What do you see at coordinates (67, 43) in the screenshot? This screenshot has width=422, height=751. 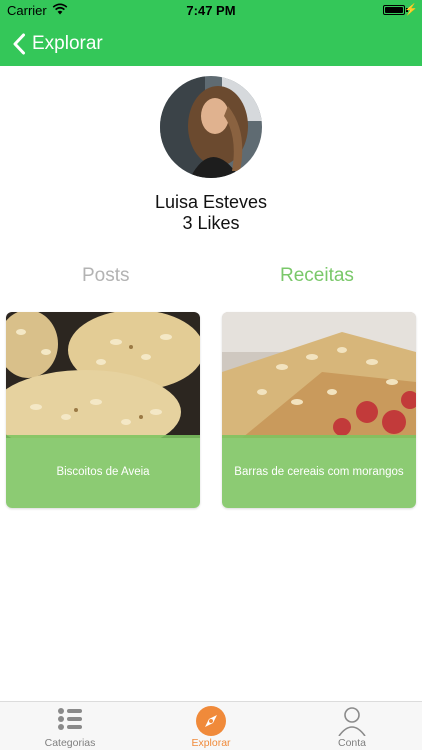 I see `back-button-label: Explorar` at bounding box center [67, 43].